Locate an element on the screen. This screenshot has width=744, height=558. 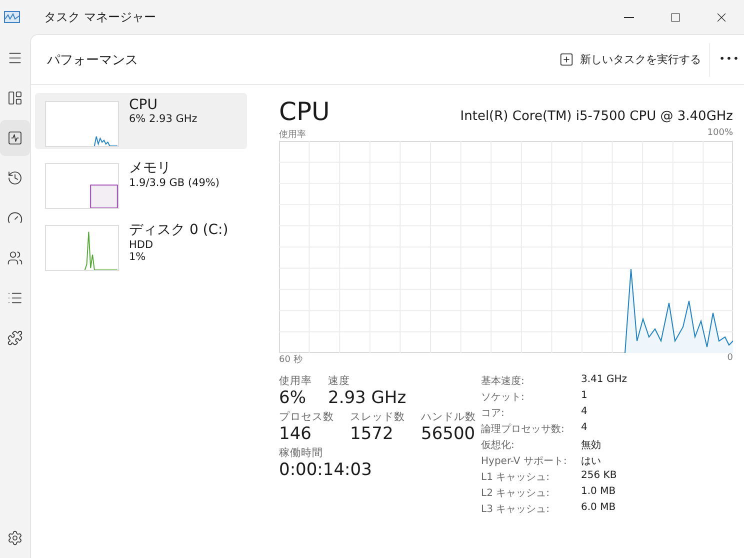
gauge-icon is located at coordinates (15, 218).